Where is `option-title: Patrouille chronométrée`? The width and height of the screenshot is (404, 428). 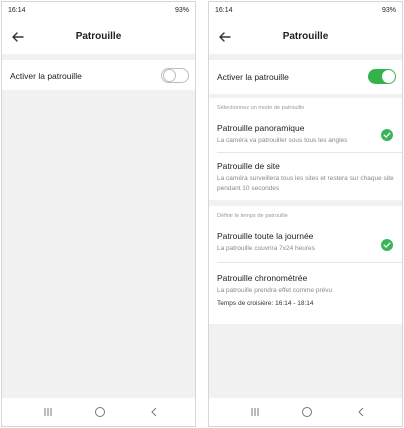
option-title: Patrouille chronométrée is located at coordinates (262, 278).